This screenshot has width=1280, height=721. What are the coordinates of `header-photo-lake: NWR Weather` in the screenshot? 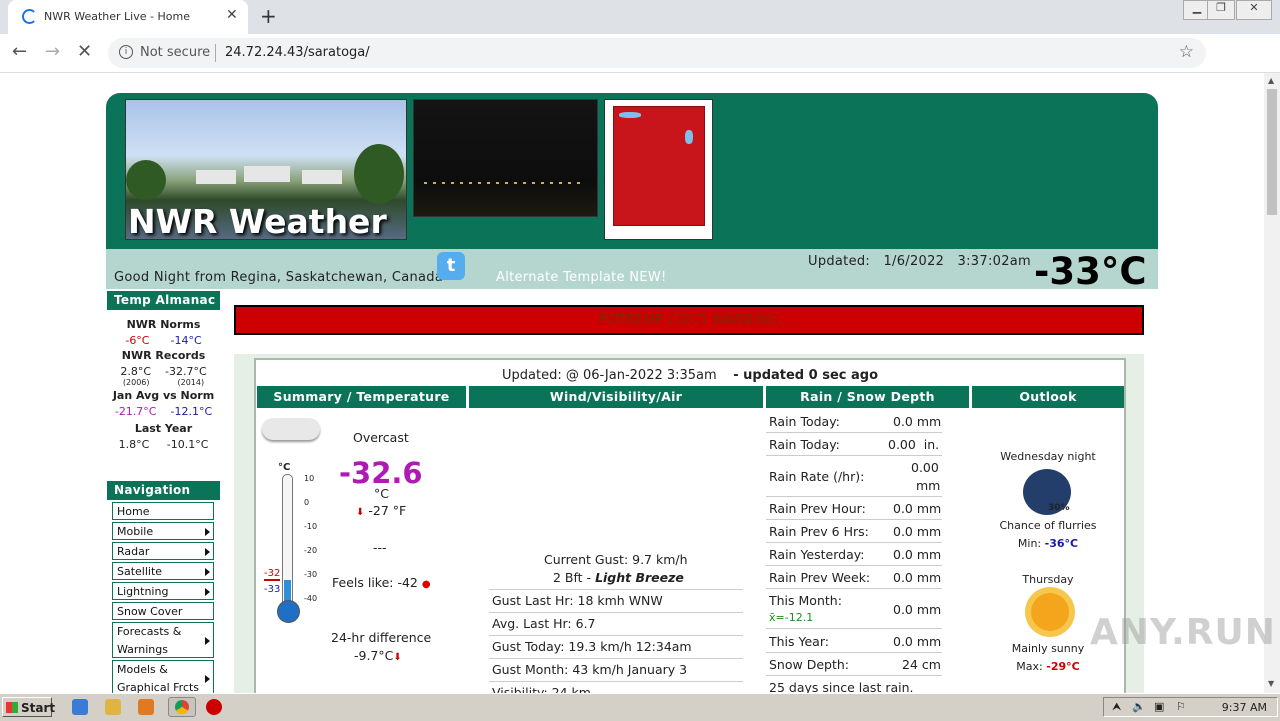 It's located at (266, 170).